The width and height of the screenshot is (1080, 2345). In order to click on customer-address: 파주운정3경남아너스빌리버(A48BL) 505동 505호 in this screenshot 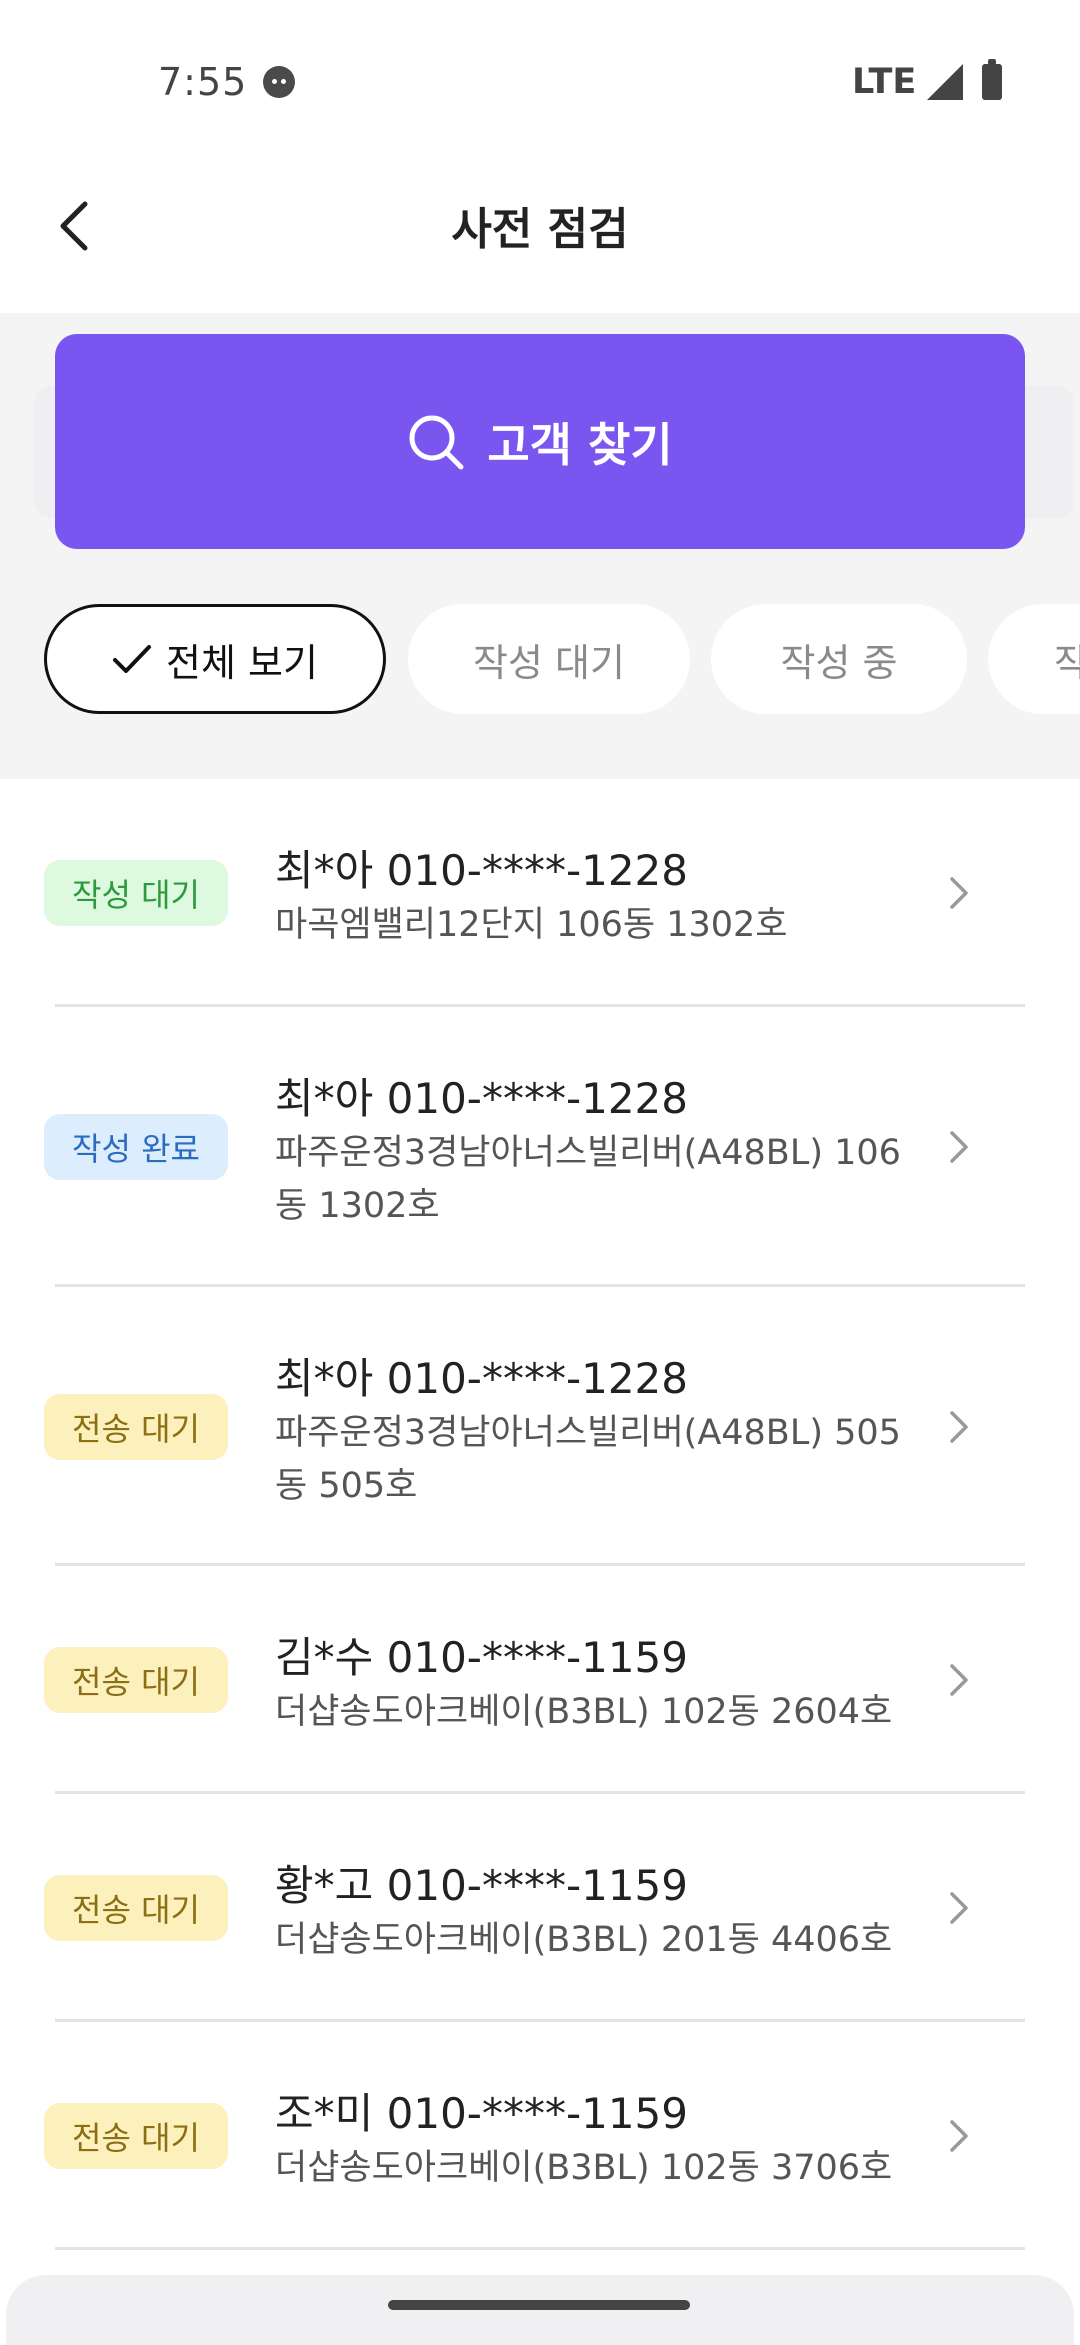, I will do `click(588, 1459)`.